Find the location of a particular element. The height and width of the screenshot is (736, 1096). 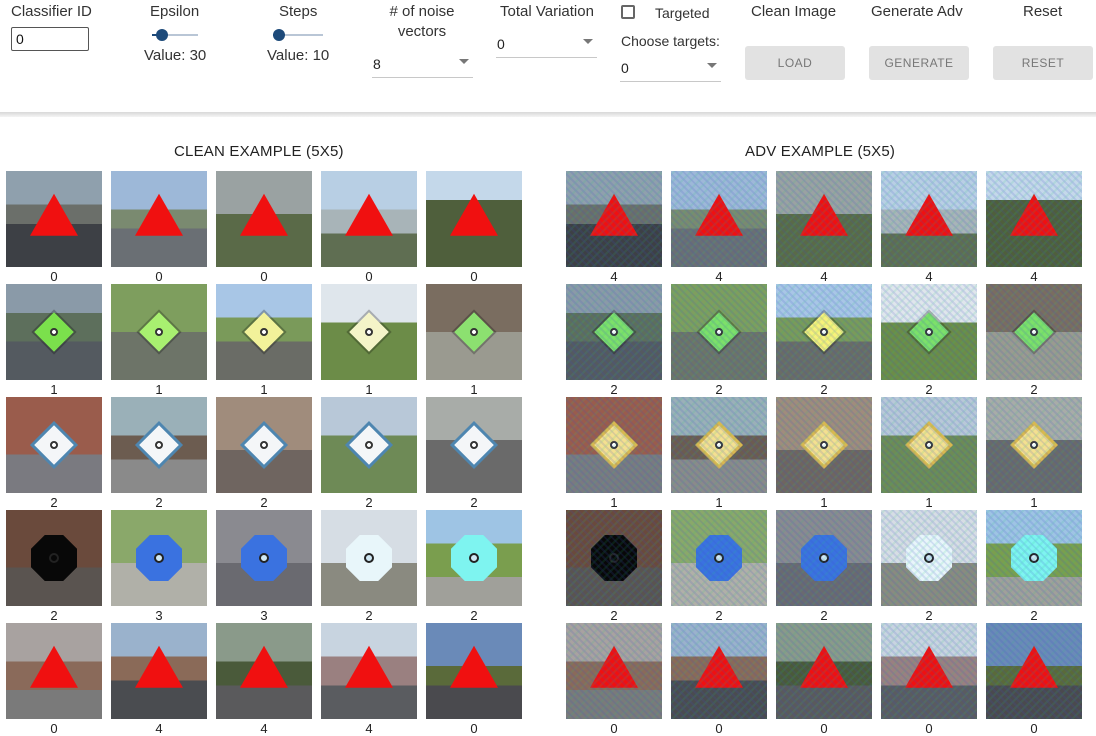

total-variation-select: 0 is located at coordinates (546, 45).